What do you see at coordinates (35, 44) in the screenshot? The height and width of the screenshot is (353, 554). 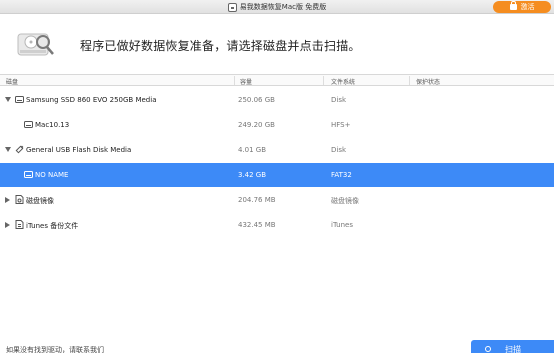 I see `hard-drive-search-icon` at bounding box center [35, 44].